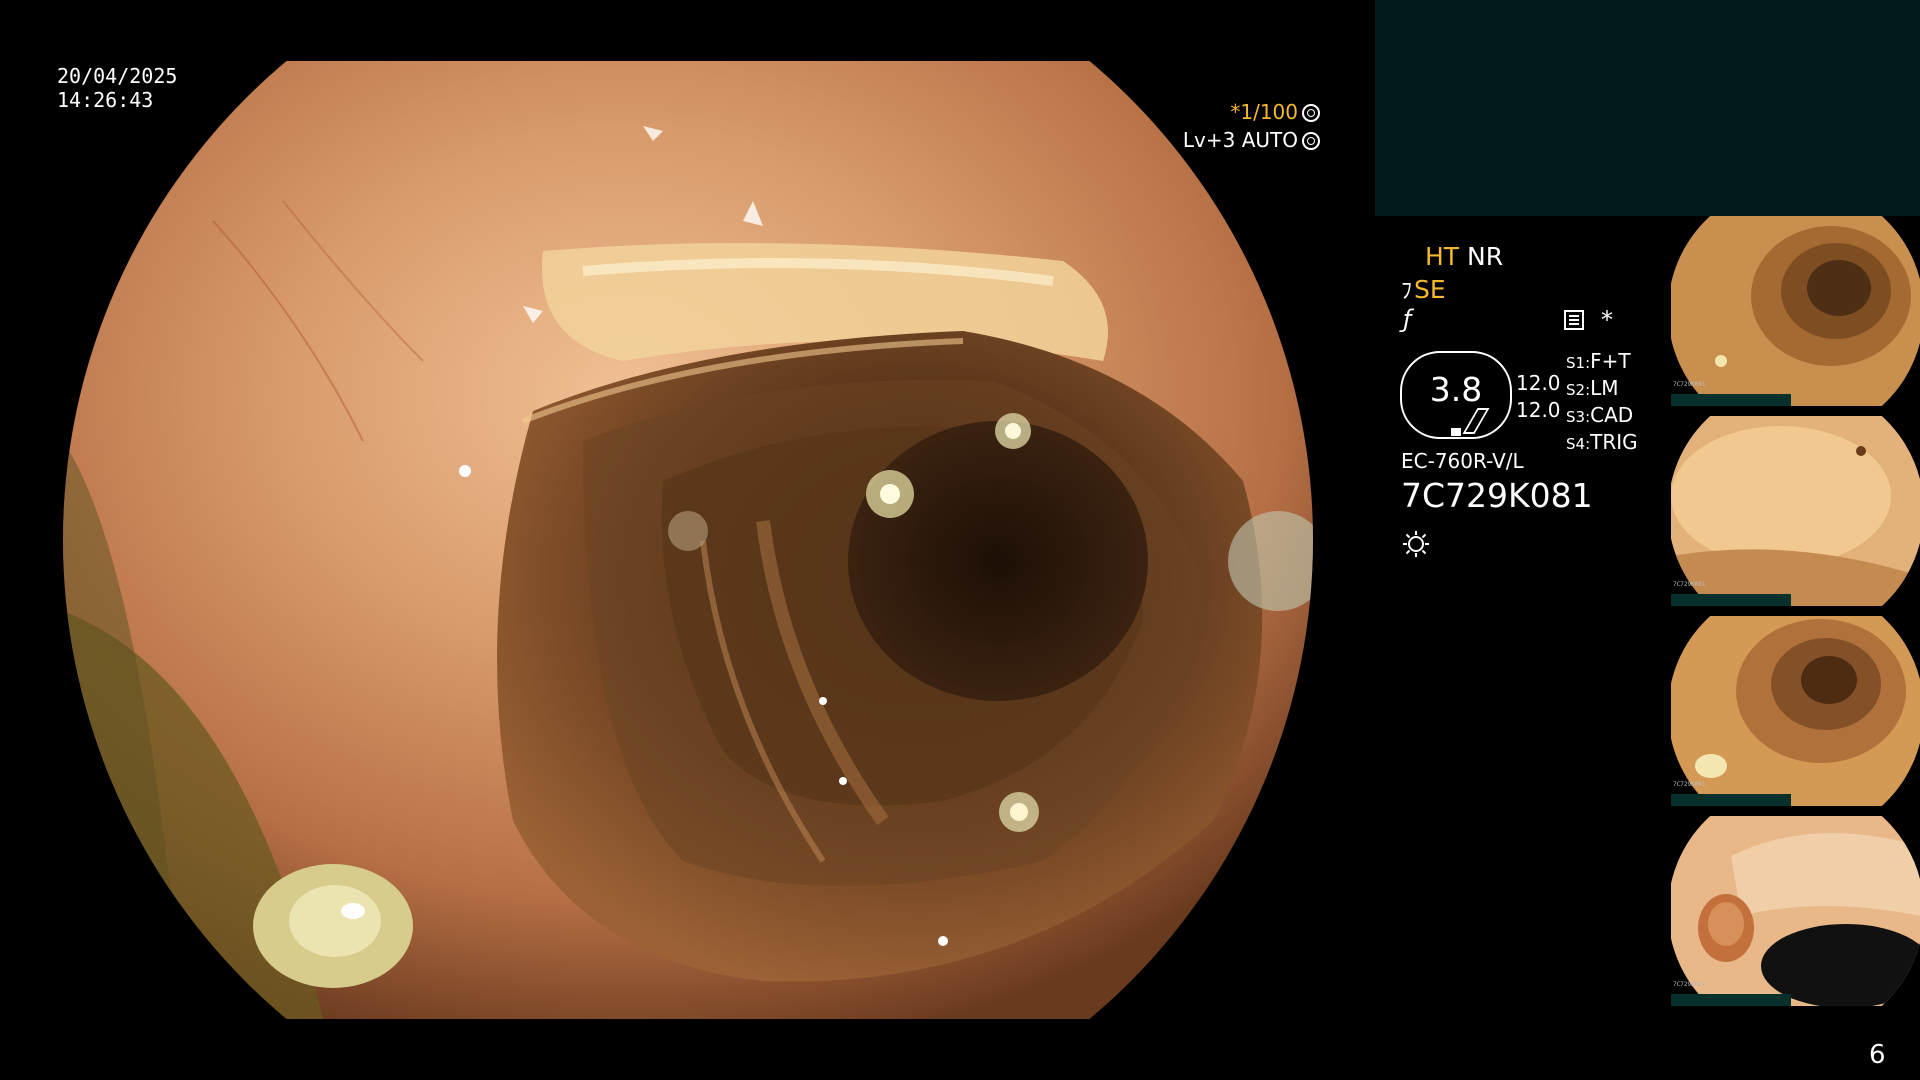  What do you see at coordinates (1462, 461) in the screenshot?
I see `scope-model: EC-760R-V/L` at bounding box center [1462, 461].